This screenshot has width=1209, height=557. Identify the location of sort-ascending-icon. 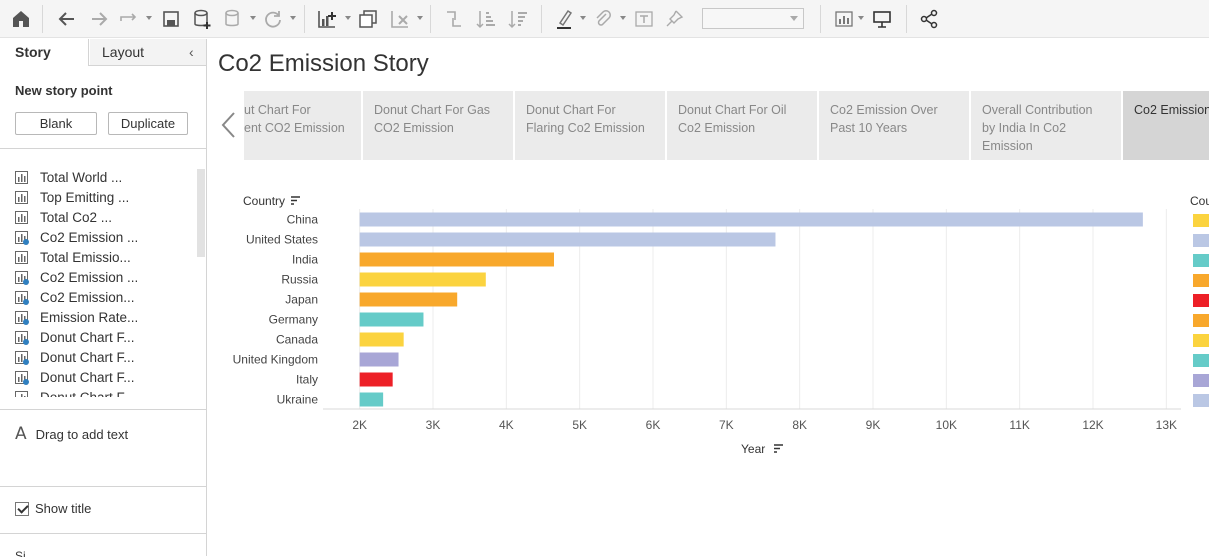
(486, 19).